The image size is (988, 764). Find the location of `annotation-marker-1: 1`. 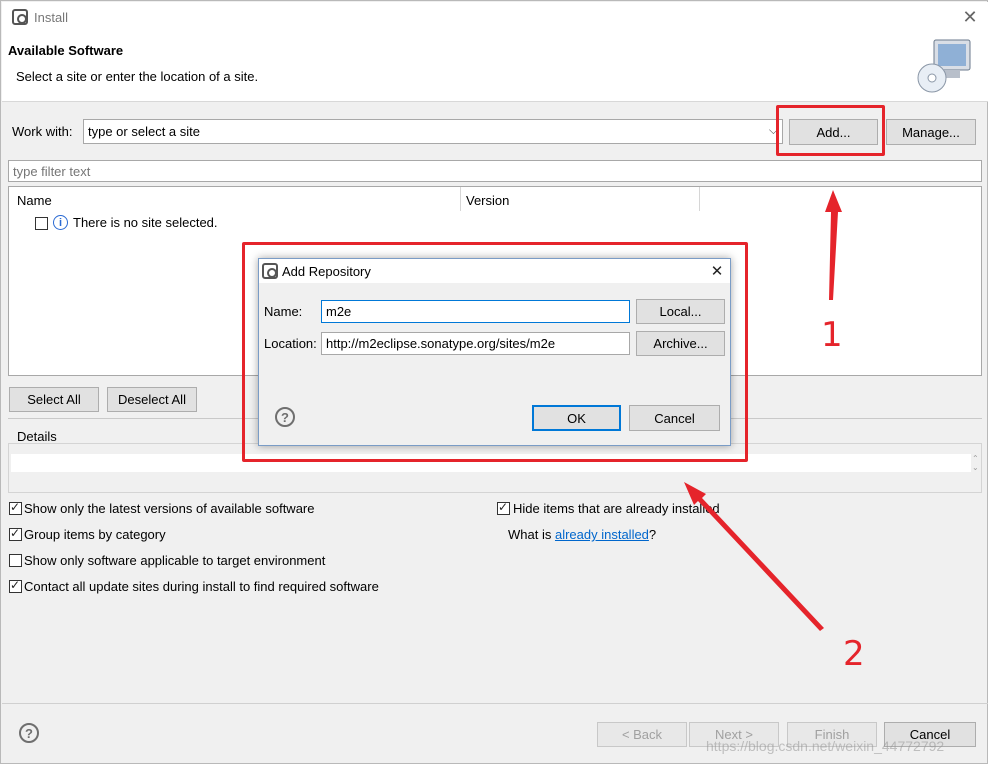

annotation-marker-1: 1 is located at coordinates (832, 335).